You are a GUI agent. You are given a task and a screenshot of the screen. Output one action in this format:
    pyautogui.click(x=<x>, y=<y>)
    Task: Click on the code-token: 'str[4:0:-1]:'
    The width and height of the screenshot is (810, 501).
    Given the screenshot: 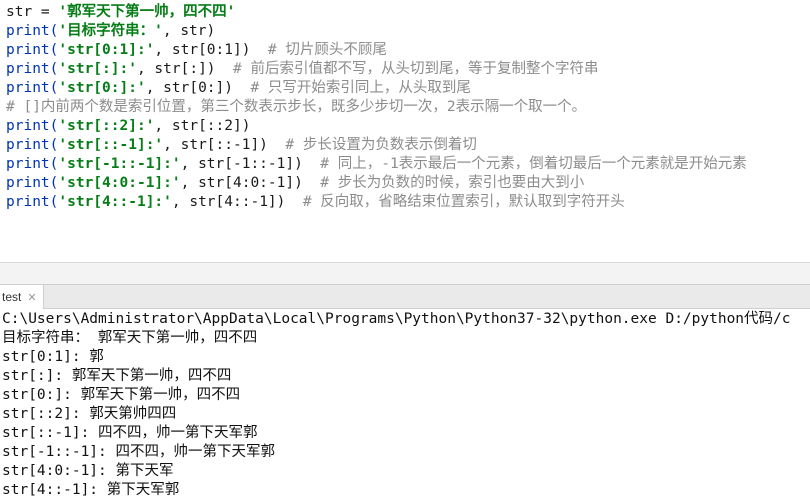 What is the action you would take?
    pyautogui.click(x=119, y=183)
    